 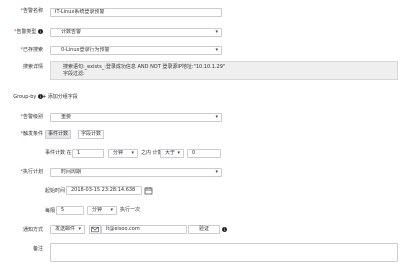 What do you see at coordinates (148, 190) in the screenshot?
I see `calendar-icon` at bounding box center [148, 190].